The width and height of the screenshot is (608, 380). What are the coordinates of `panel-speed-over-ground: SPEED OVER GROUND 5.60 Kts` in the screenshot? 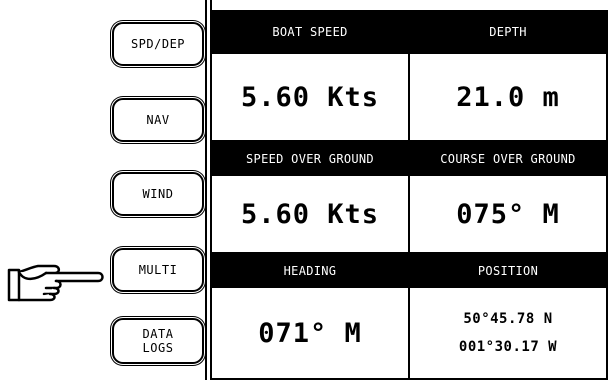 It's located at (311, 198).